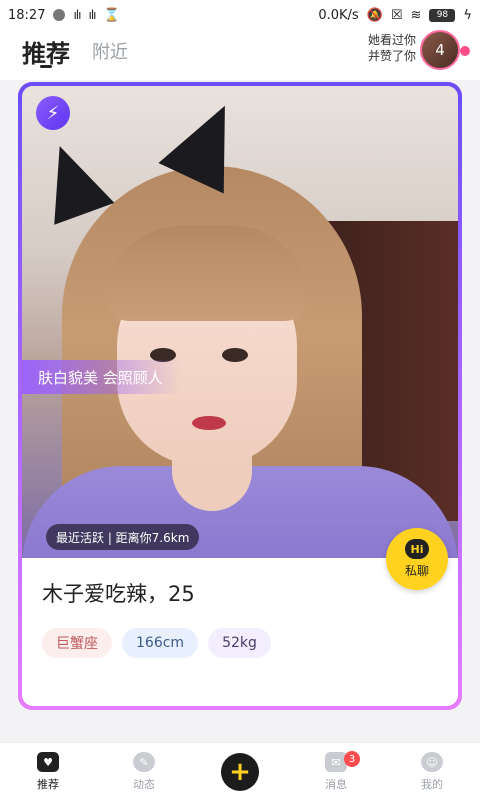 This screenshot has width=480, height=801. I want to click on mute-icon: 🔕, so click(374, 15).